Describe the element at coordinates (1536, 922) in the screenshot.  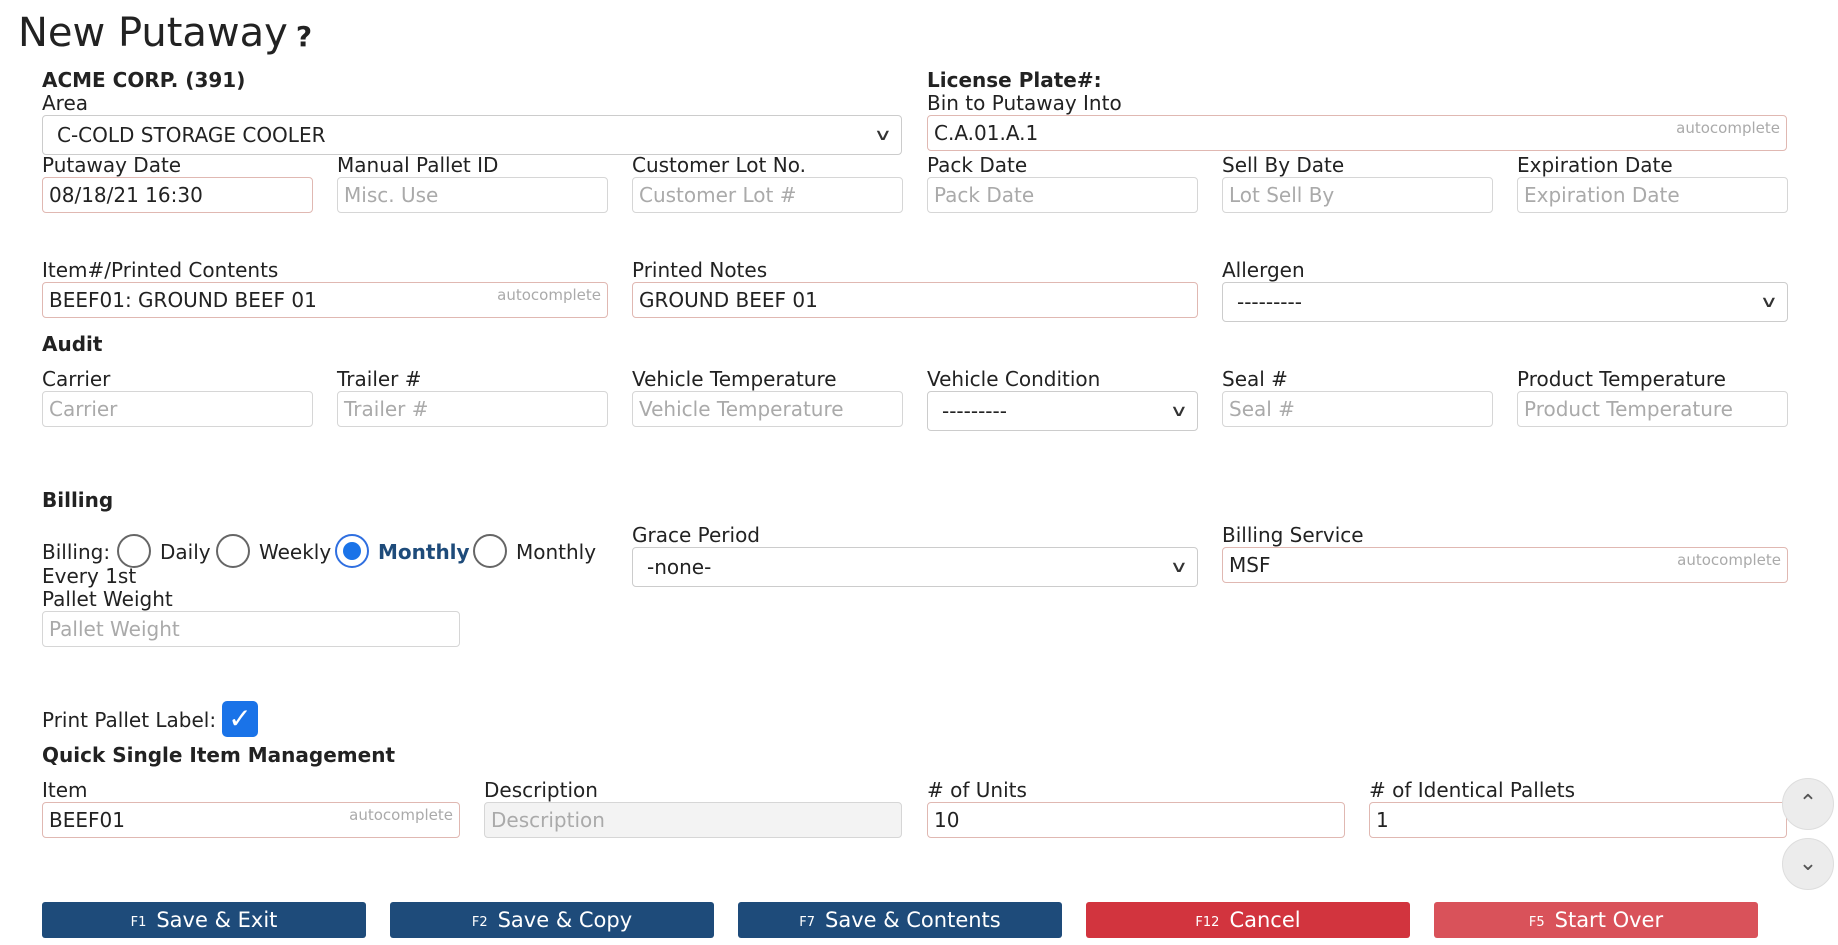
I see `shortcut-key: F5` at that location.